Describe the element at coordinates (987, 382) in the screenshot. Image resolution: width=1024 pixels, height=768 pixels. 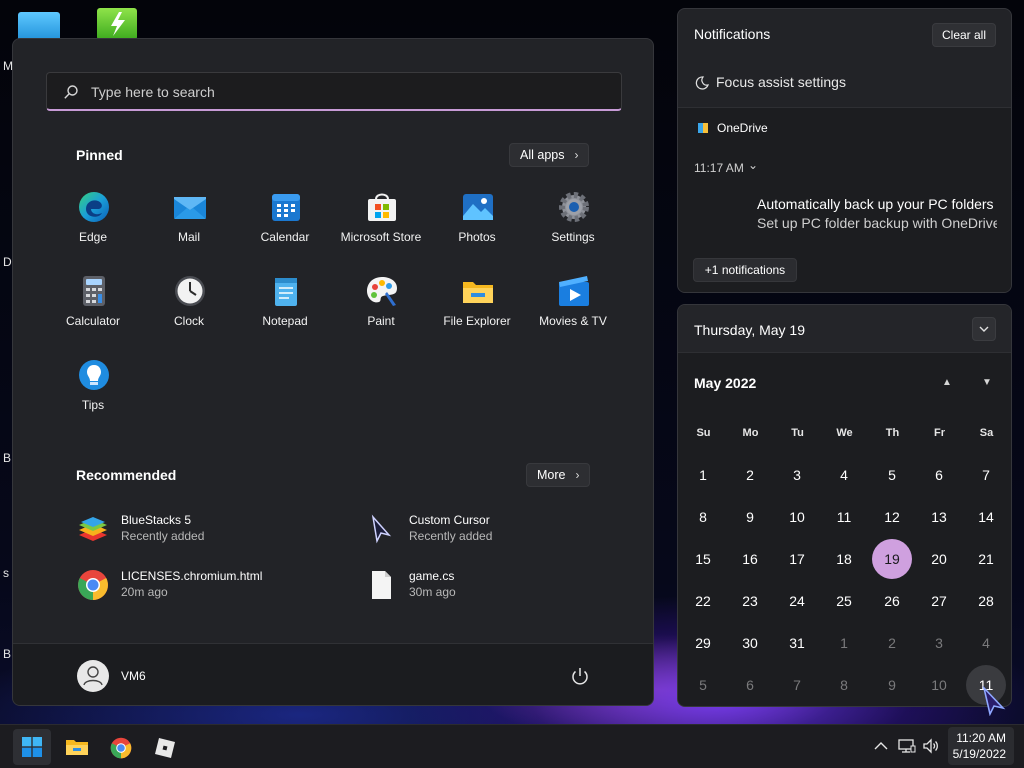
I see `triangle-down-icon: ▼` at that location.